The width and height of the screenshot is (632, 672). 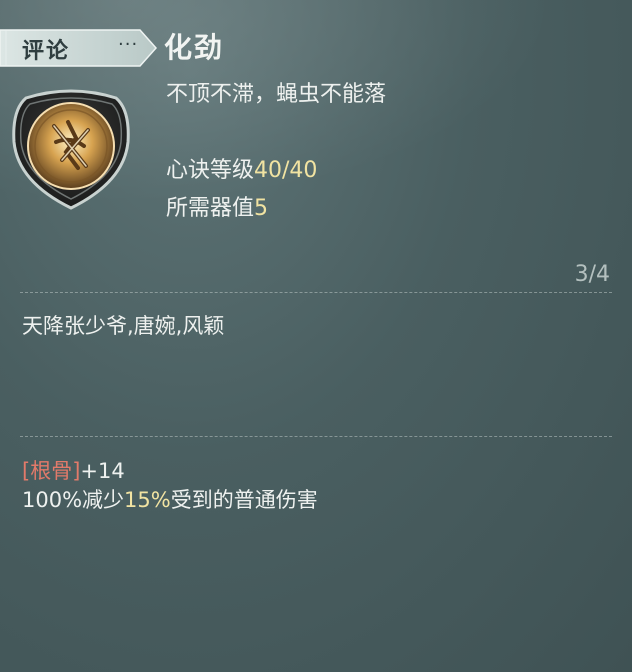 What do you see at coordinates (210, 208) in the screenshot?
I see `skill-cost-label: 所需器值` at bounding box center [210, 208].